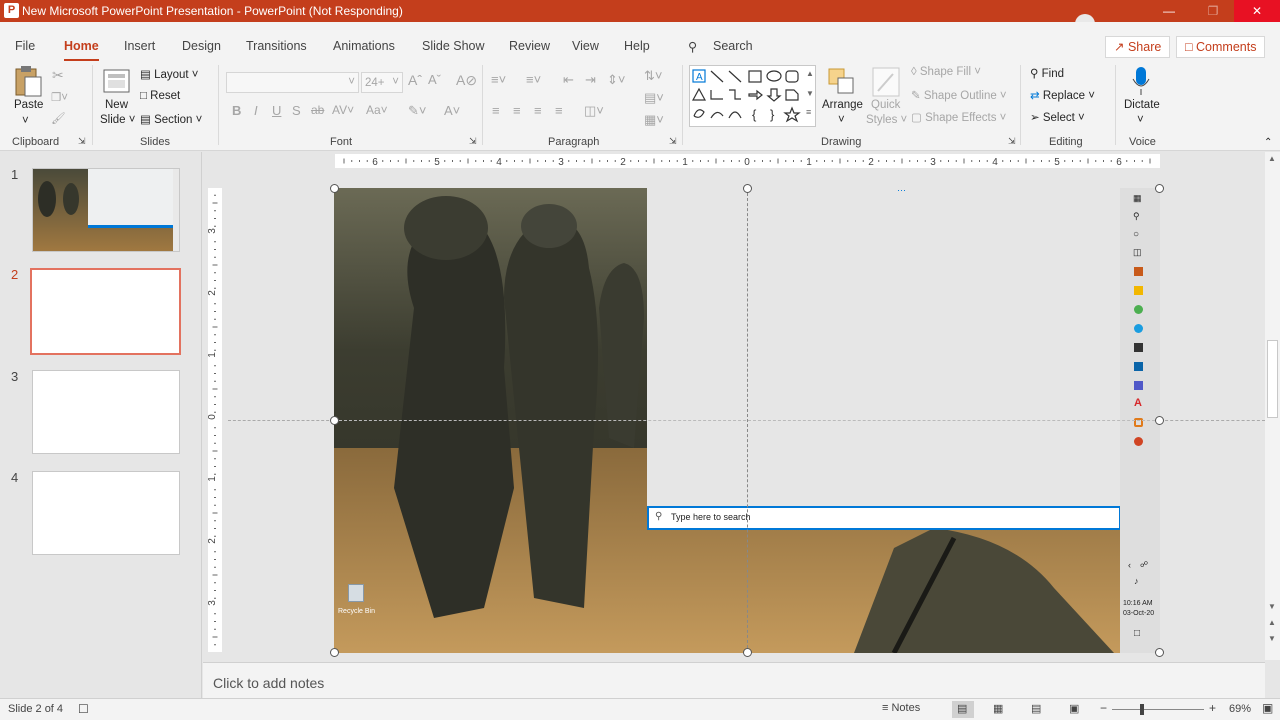 The height and width of the screenshot is (720, 1280). What do you see at coordinates (496, 110) in the screenshot?
I see `align-left-icon: ≡` at bounding box center [496, 110].